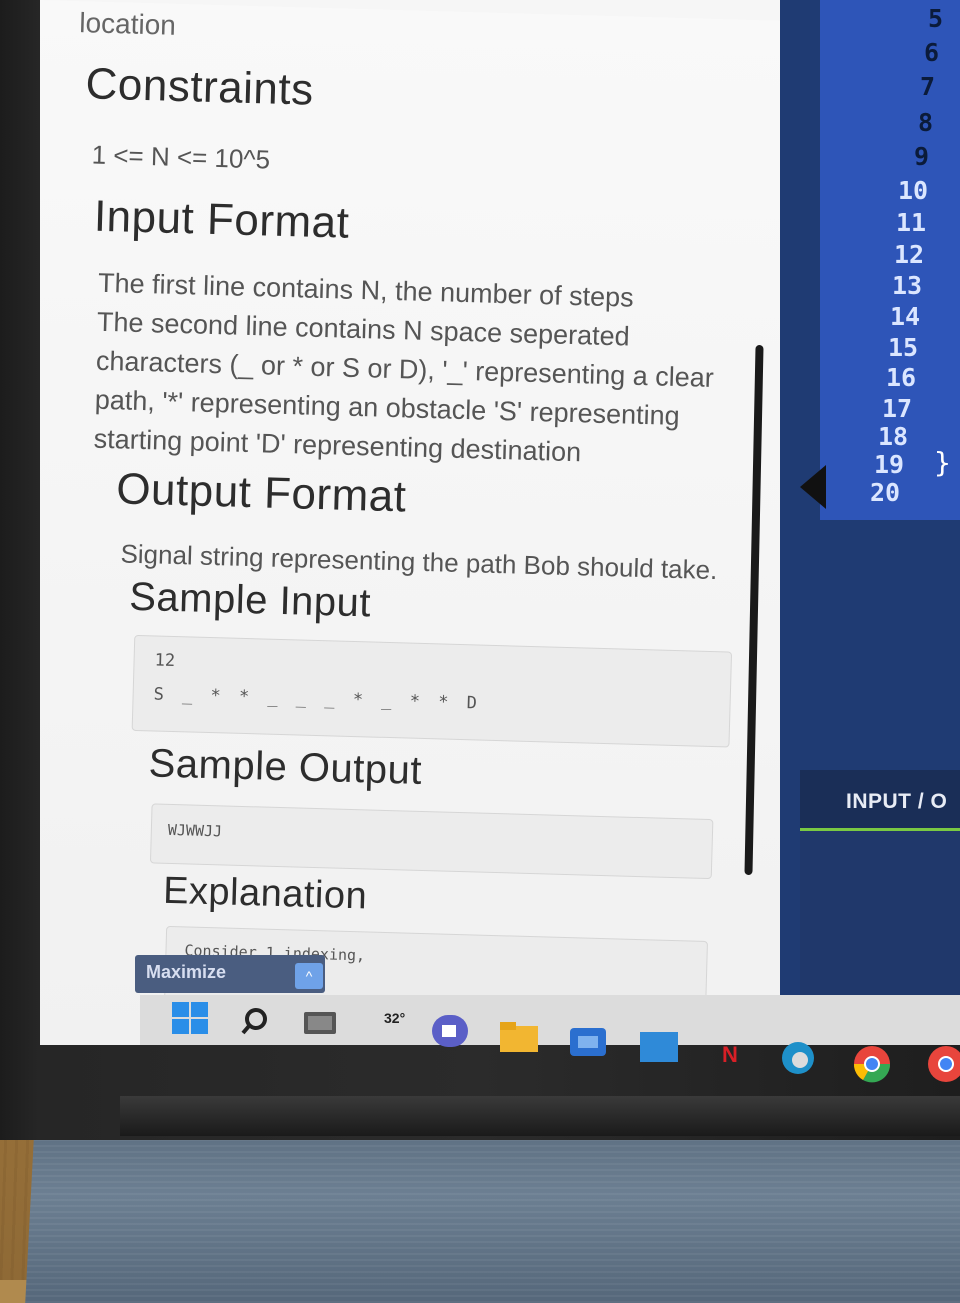  Describe the element at coordinates (186, 972) in the screenshot. I see `maximize-tooltip-label: Maximize` at that location.